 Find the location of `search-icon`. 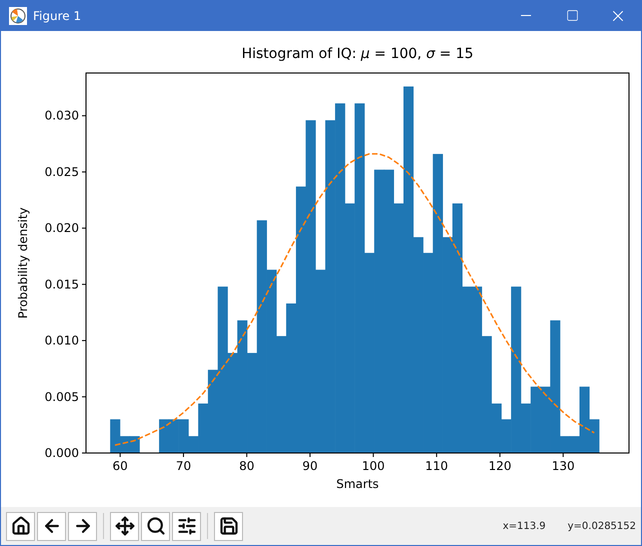

search-icon is located at coordinates (156, 526).